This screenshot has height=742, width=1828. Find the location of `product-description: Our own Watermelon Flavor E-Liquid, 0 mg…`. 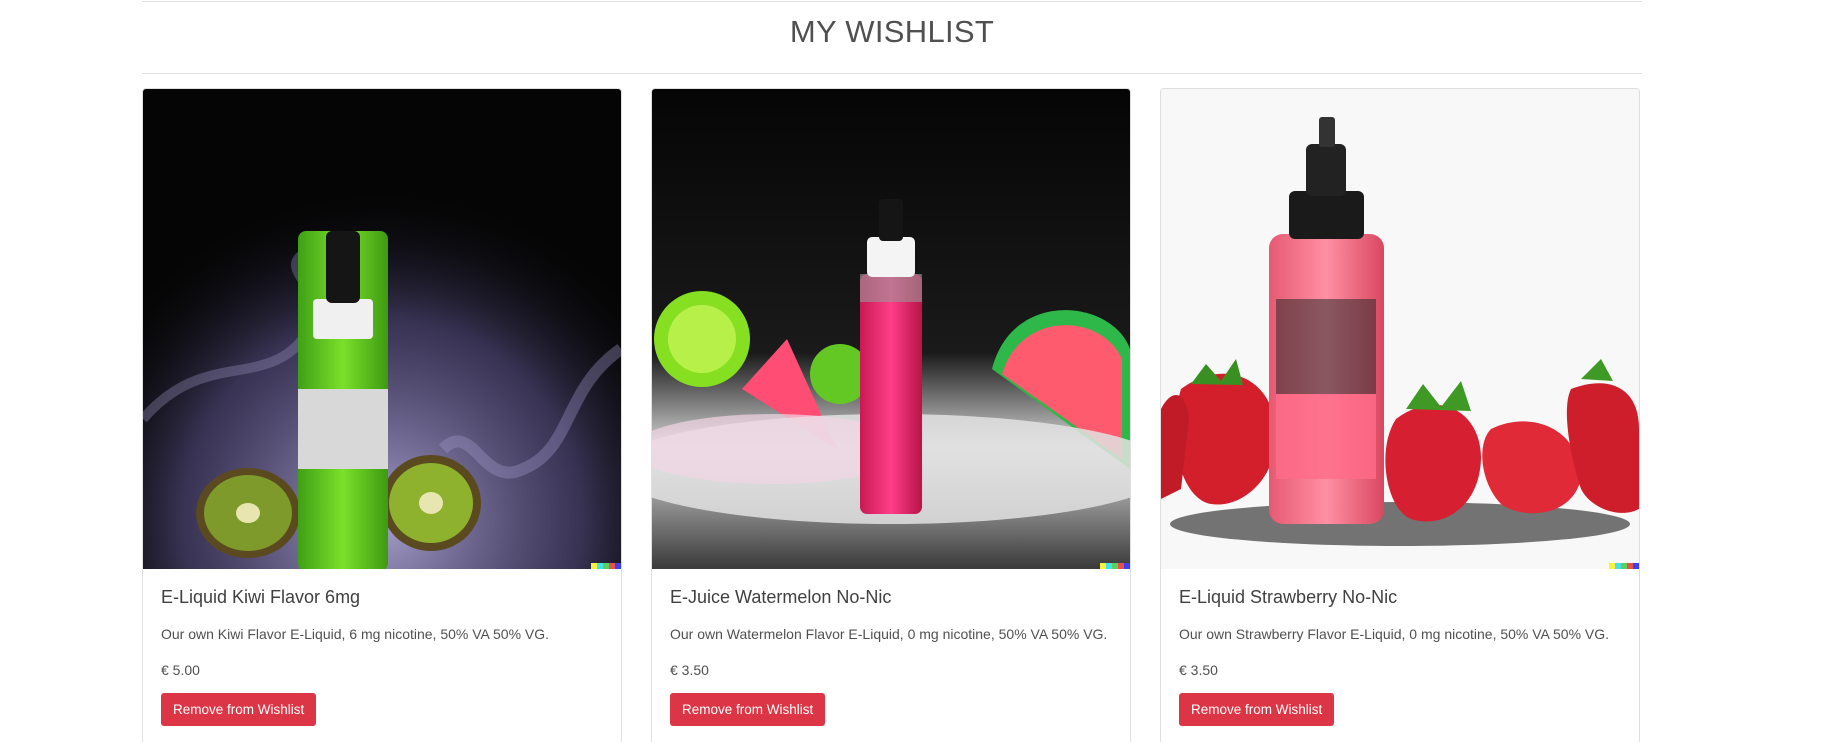

product-description: Our own Watermelon Flavor E-Liquid, 0 mg… is located at coordinates (889, 634).